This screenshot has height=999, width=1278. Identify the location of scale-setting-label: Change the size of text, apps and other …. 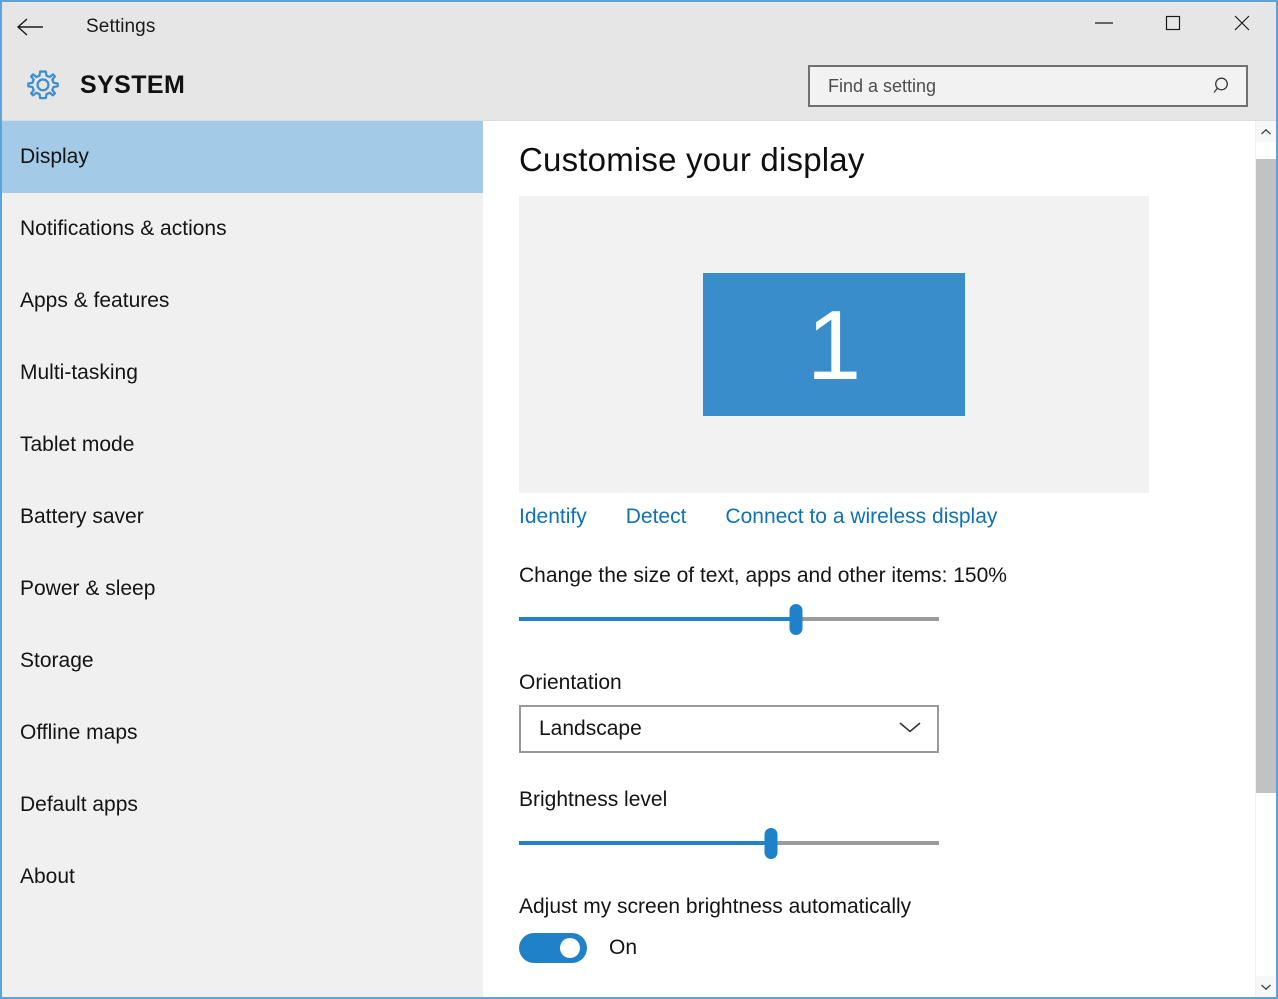
(763, 575).